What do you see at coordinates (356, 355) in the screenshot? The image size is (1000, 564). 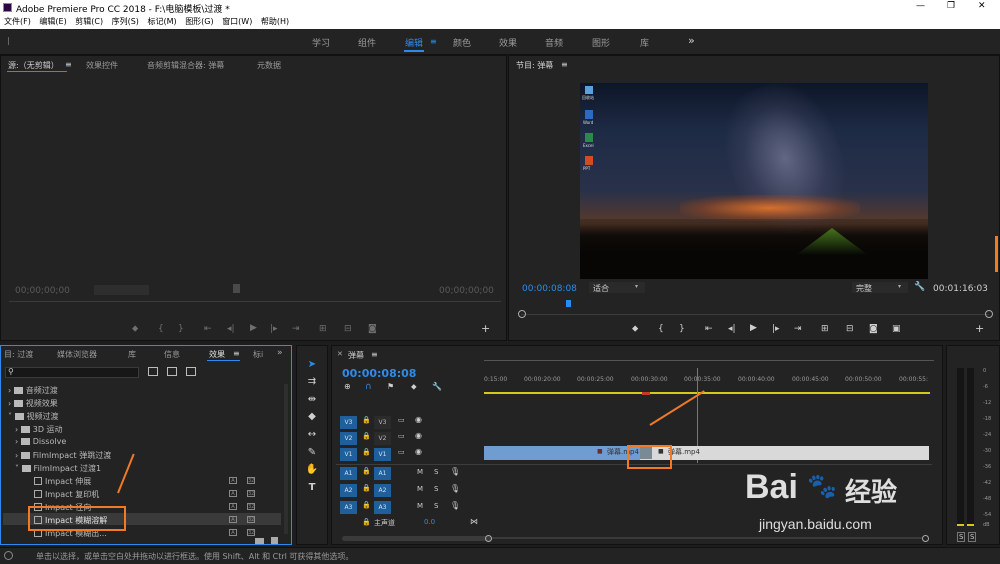 I see `timeline-title: 弹幕` at bounding box center [356, 355].